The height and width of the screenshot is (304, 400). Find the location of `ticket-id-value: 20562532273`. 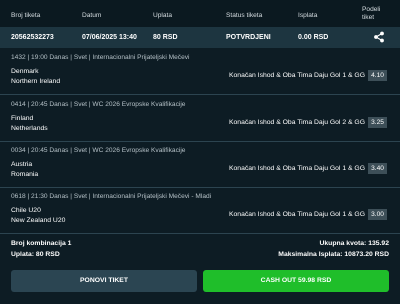

ticket-id-value: 20562532273 is located at coordinates (32, 37).